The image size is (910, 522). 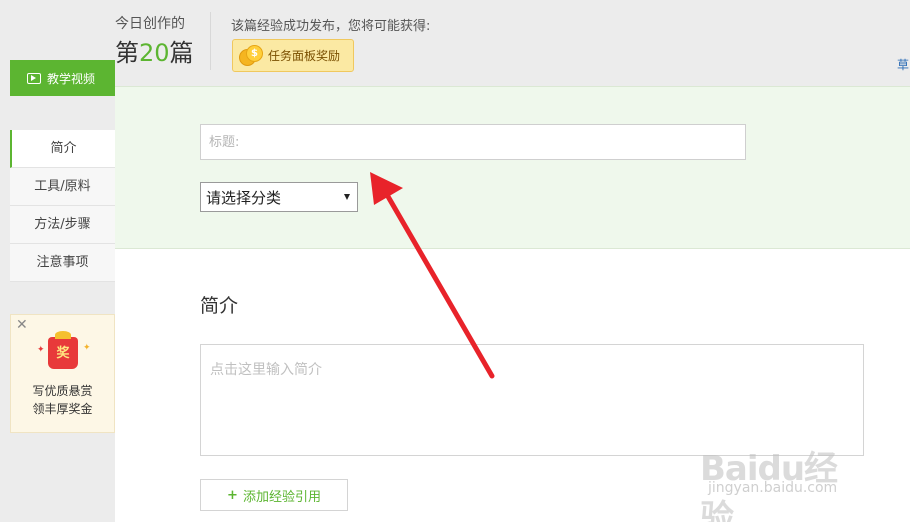 I want to click on publish-reward-text: 该篇经验成功发布，您将可能获得:, so click(x=331, y=26).